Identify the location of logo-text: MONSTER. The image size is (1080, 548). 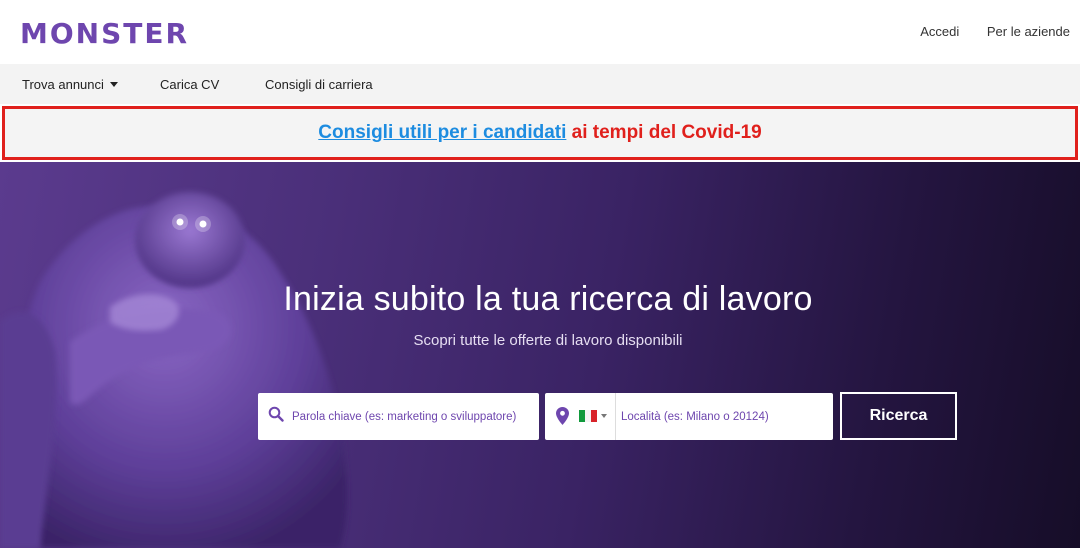
(105, 33).